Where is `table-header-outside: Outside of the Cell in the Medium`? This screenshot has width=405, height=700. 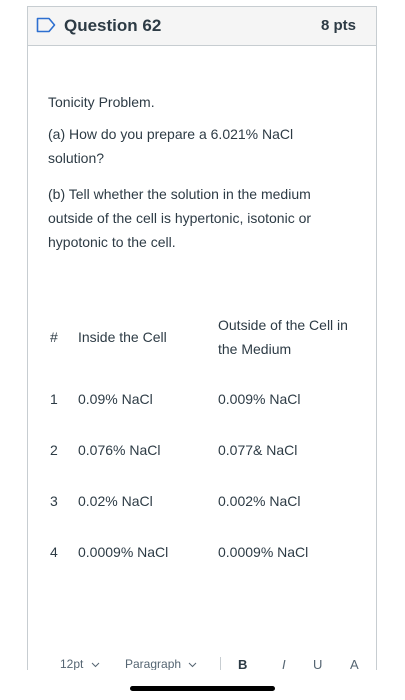
table-header-outside: Outside of the Cell in the Medium is located at coordinates (283, 337).